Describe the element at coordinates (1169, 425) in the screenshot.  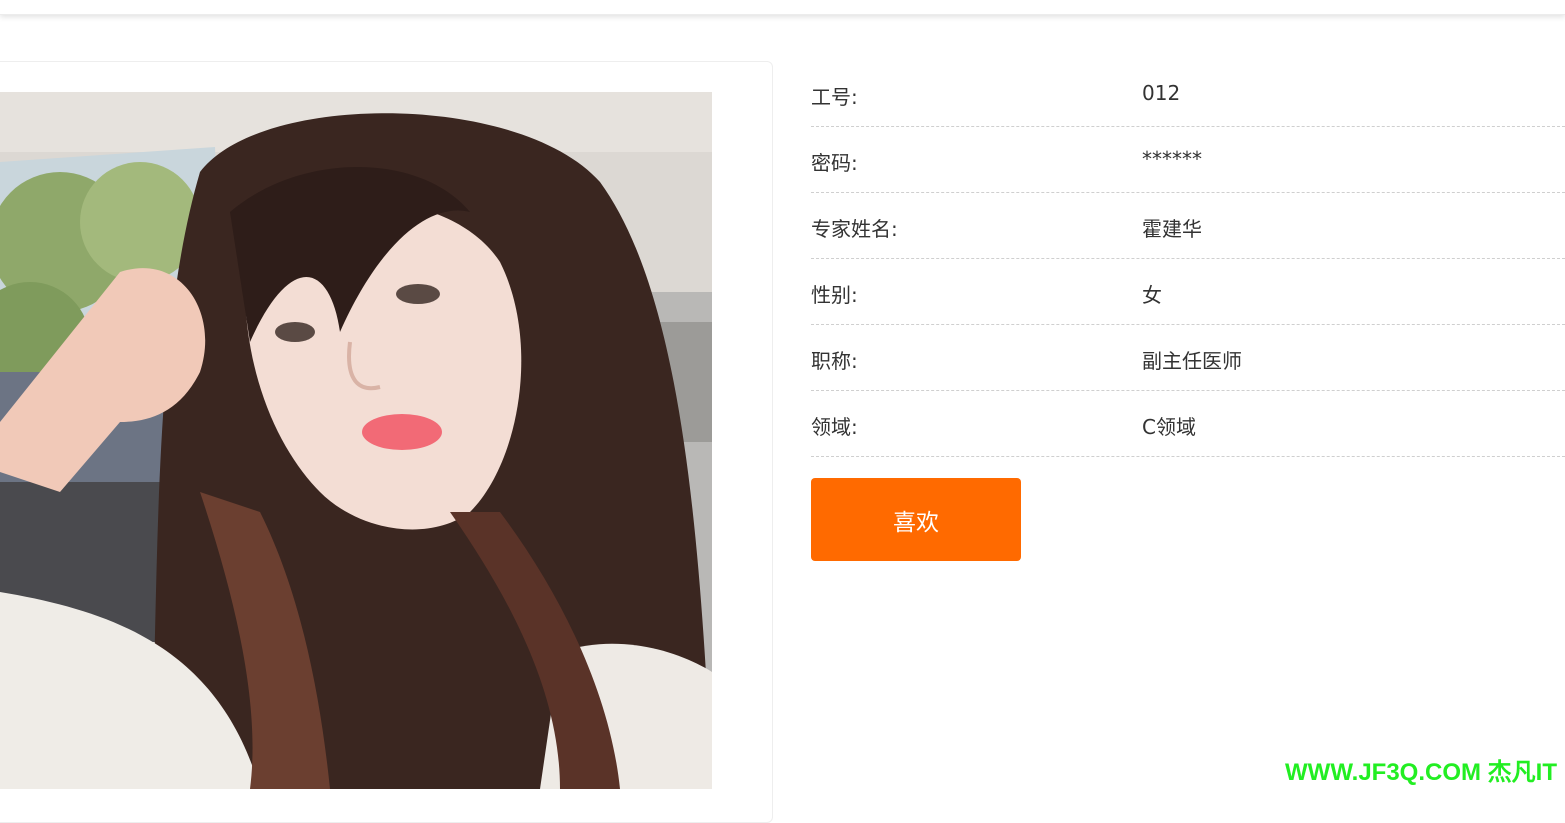
I see `field-value: C领域` at that location.